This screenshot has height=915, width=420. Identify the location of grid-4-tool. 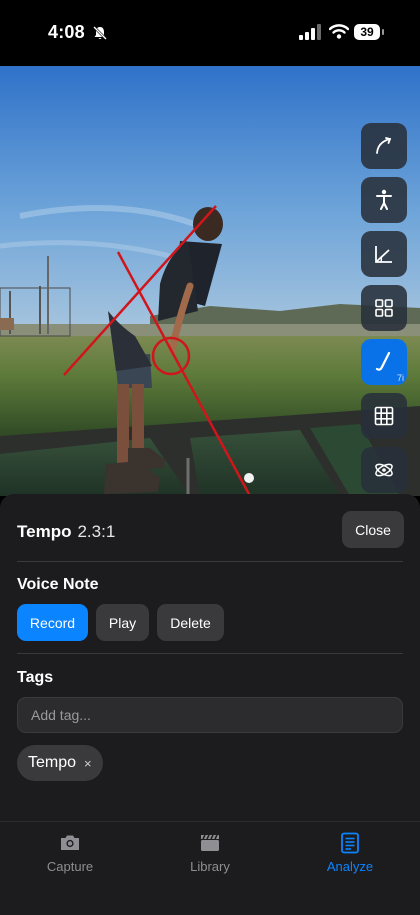
(384, 308).